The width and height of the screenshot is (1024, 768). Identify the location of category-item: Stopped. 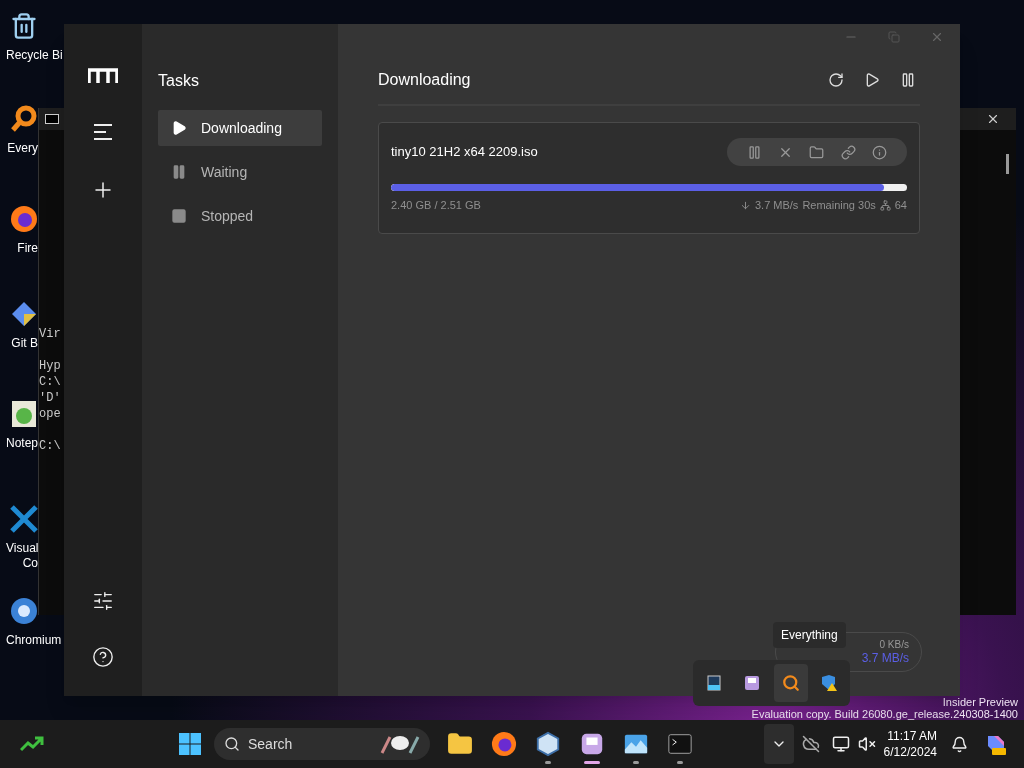
(240, 216).